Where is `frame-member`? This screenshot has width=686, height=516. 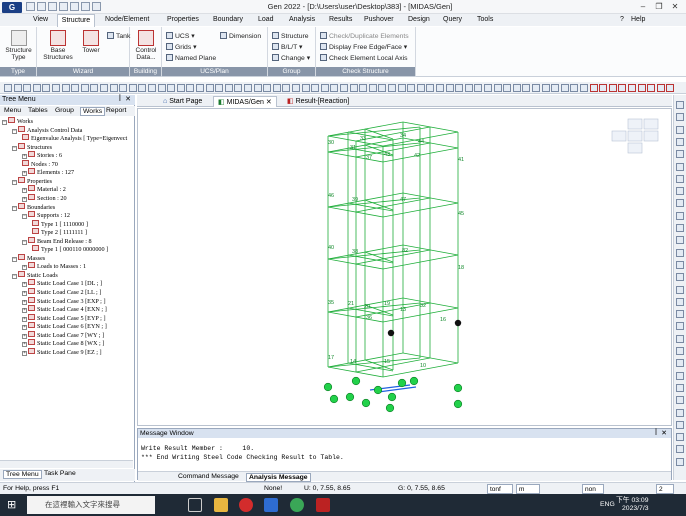
frame-member is located at coordinates (370, 207).